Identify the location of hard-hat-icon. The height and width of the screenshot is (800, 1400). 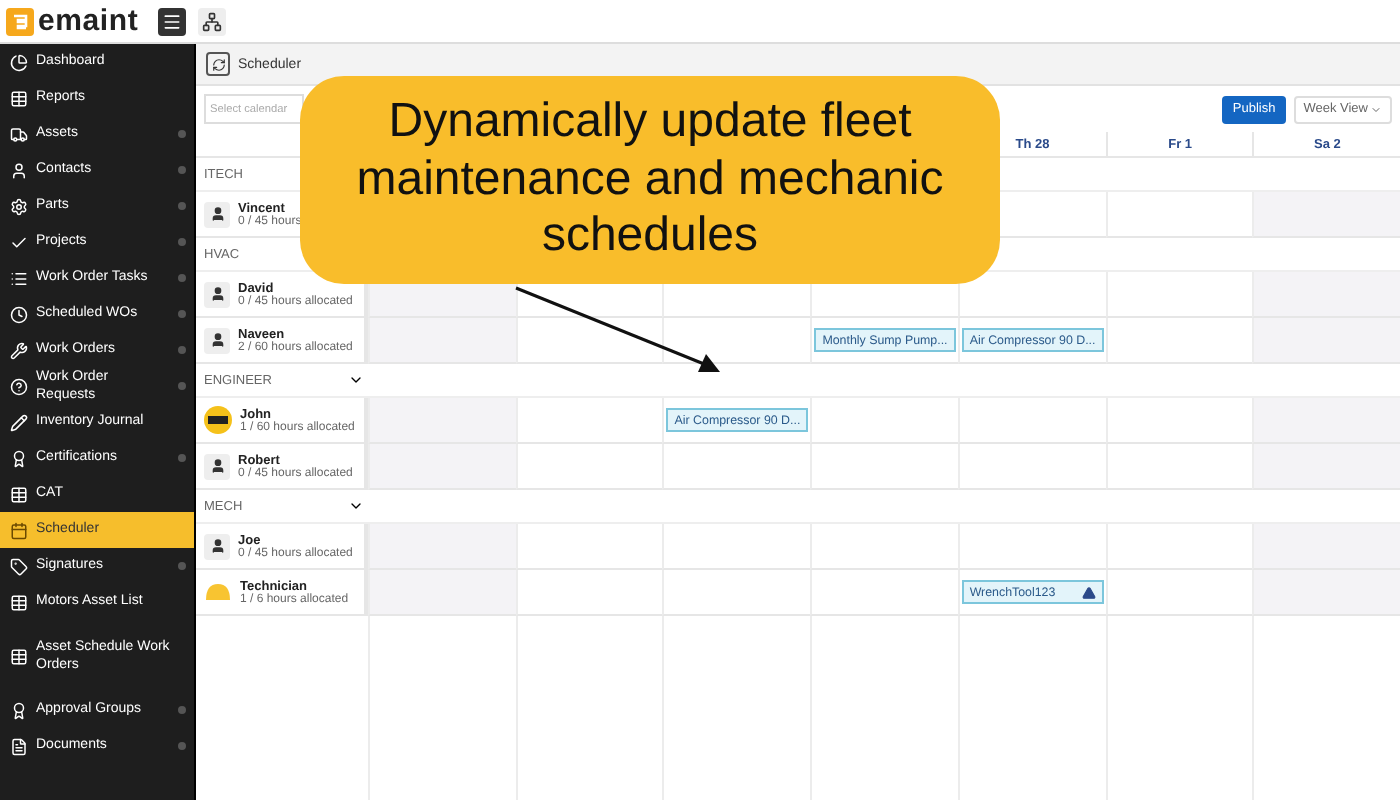
(218, 592).